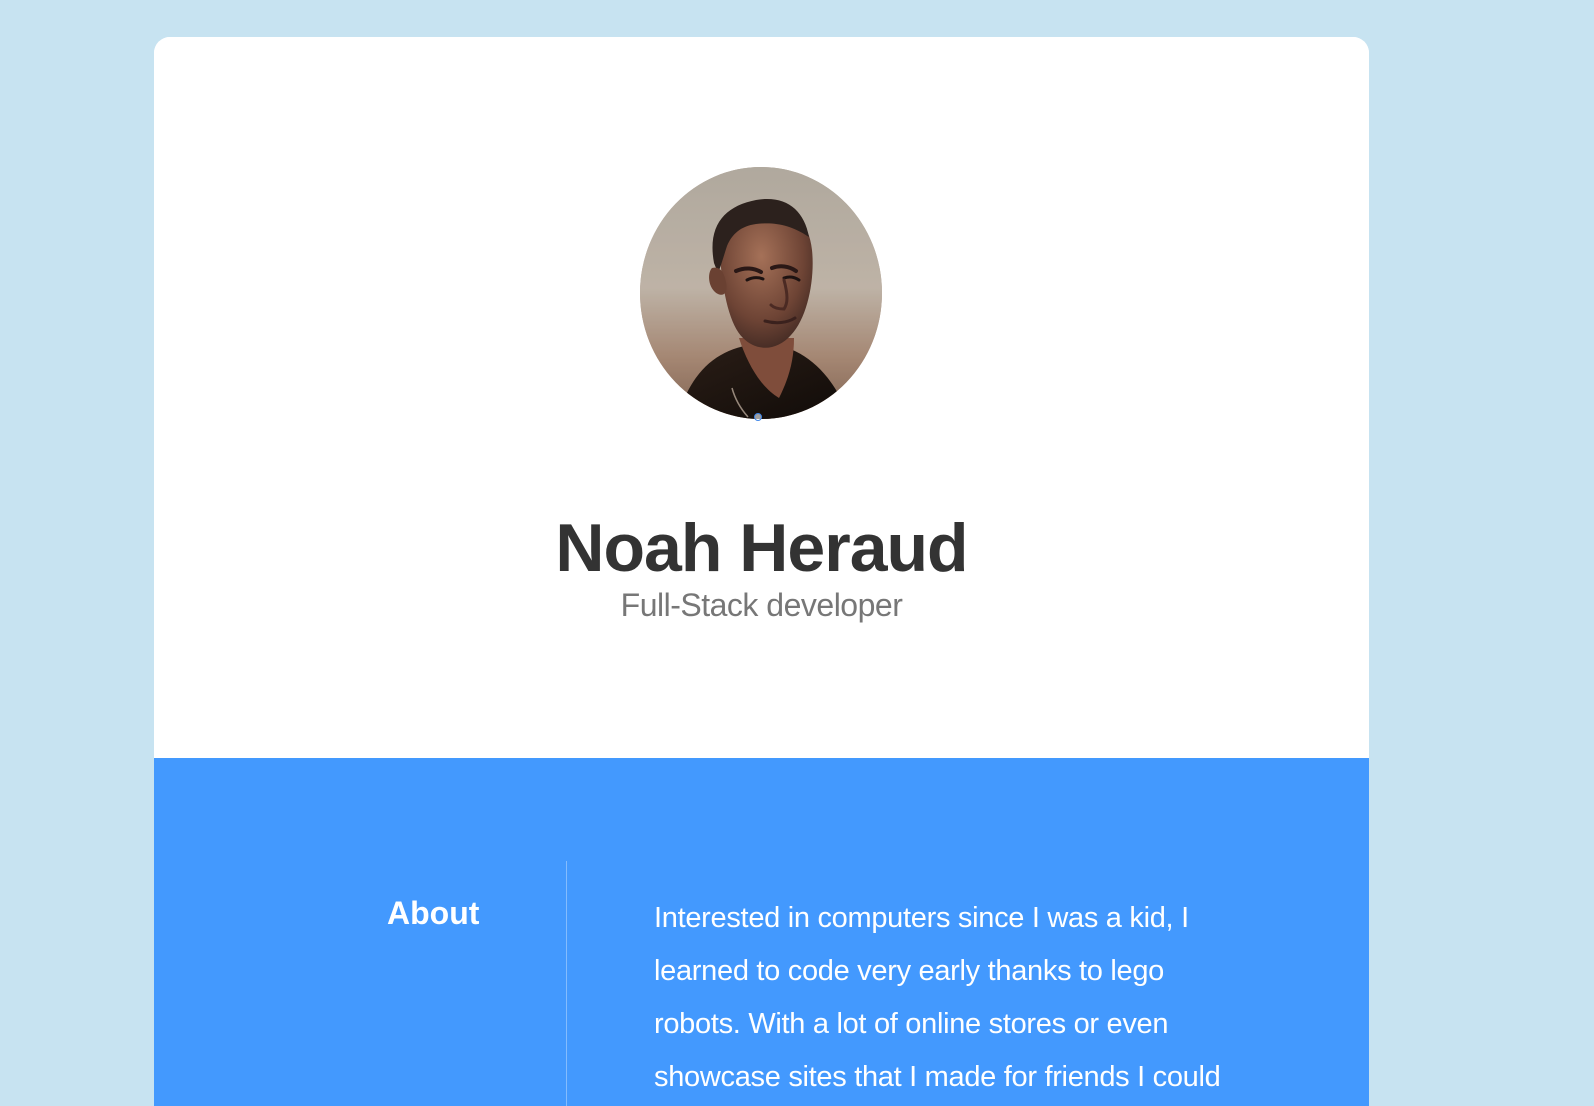 This screenshot has width=1594, height=1106. I want to click on profile-name: Noah Heraud, so click(761, 547).